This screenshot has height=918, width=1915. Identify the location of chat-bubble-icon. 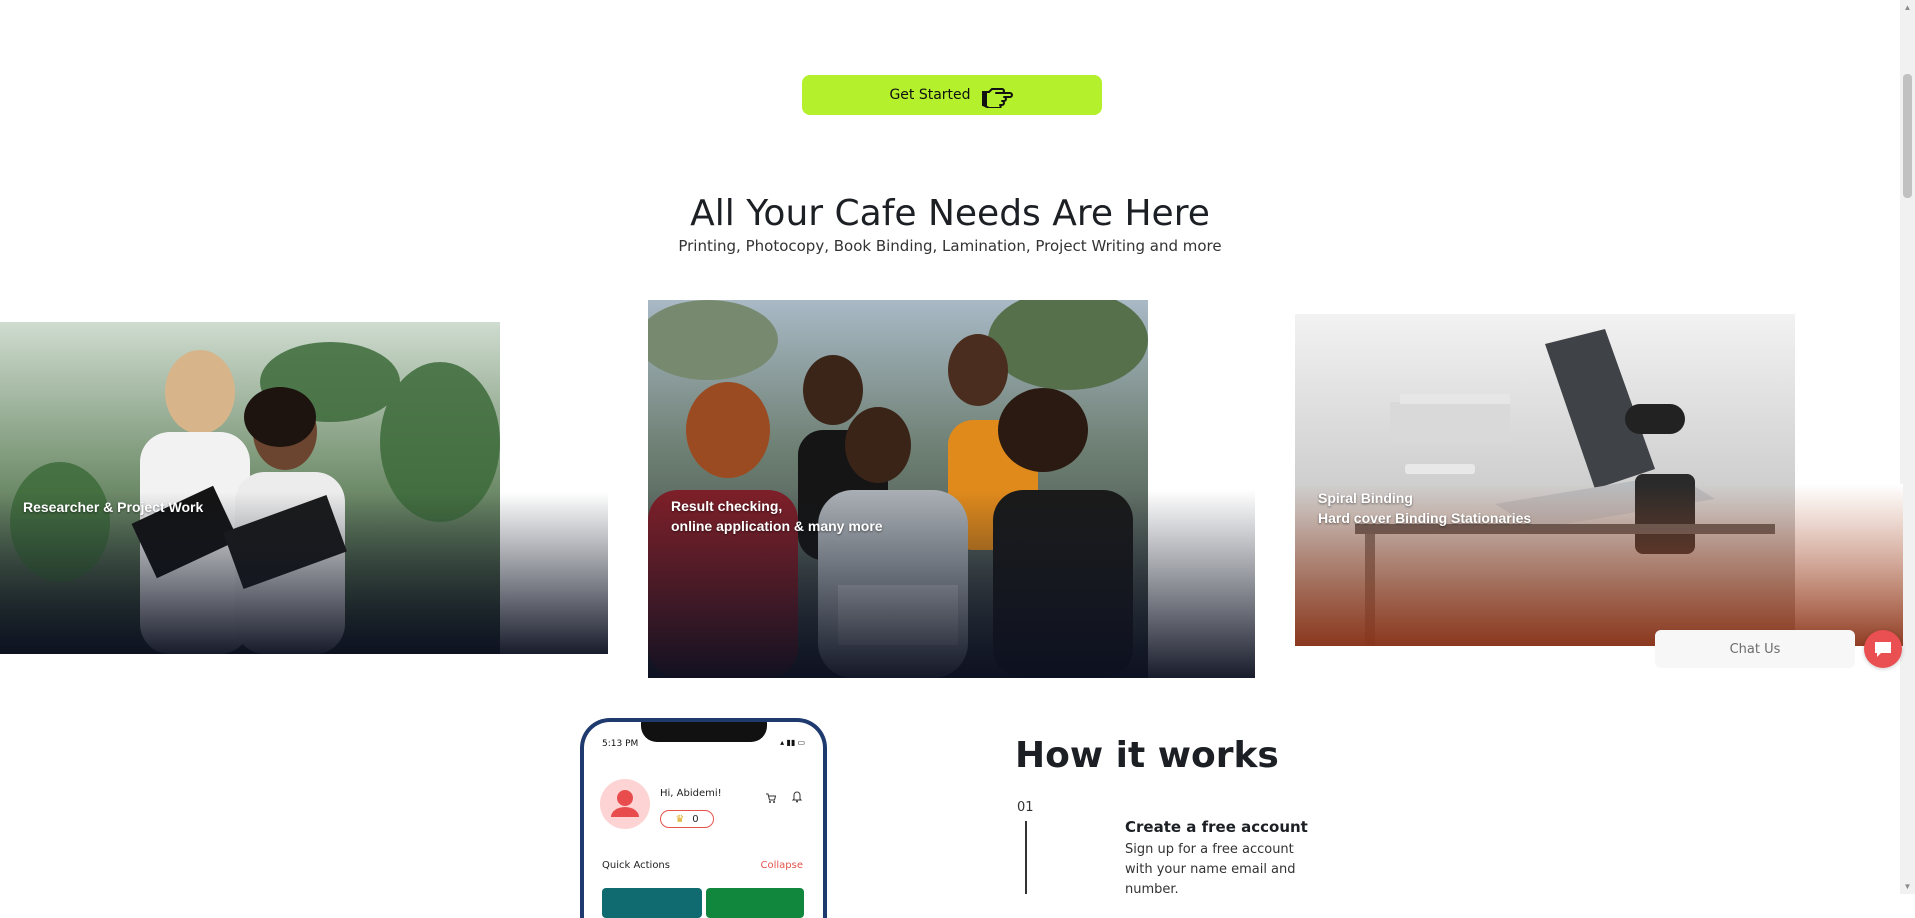
(1883, 649).